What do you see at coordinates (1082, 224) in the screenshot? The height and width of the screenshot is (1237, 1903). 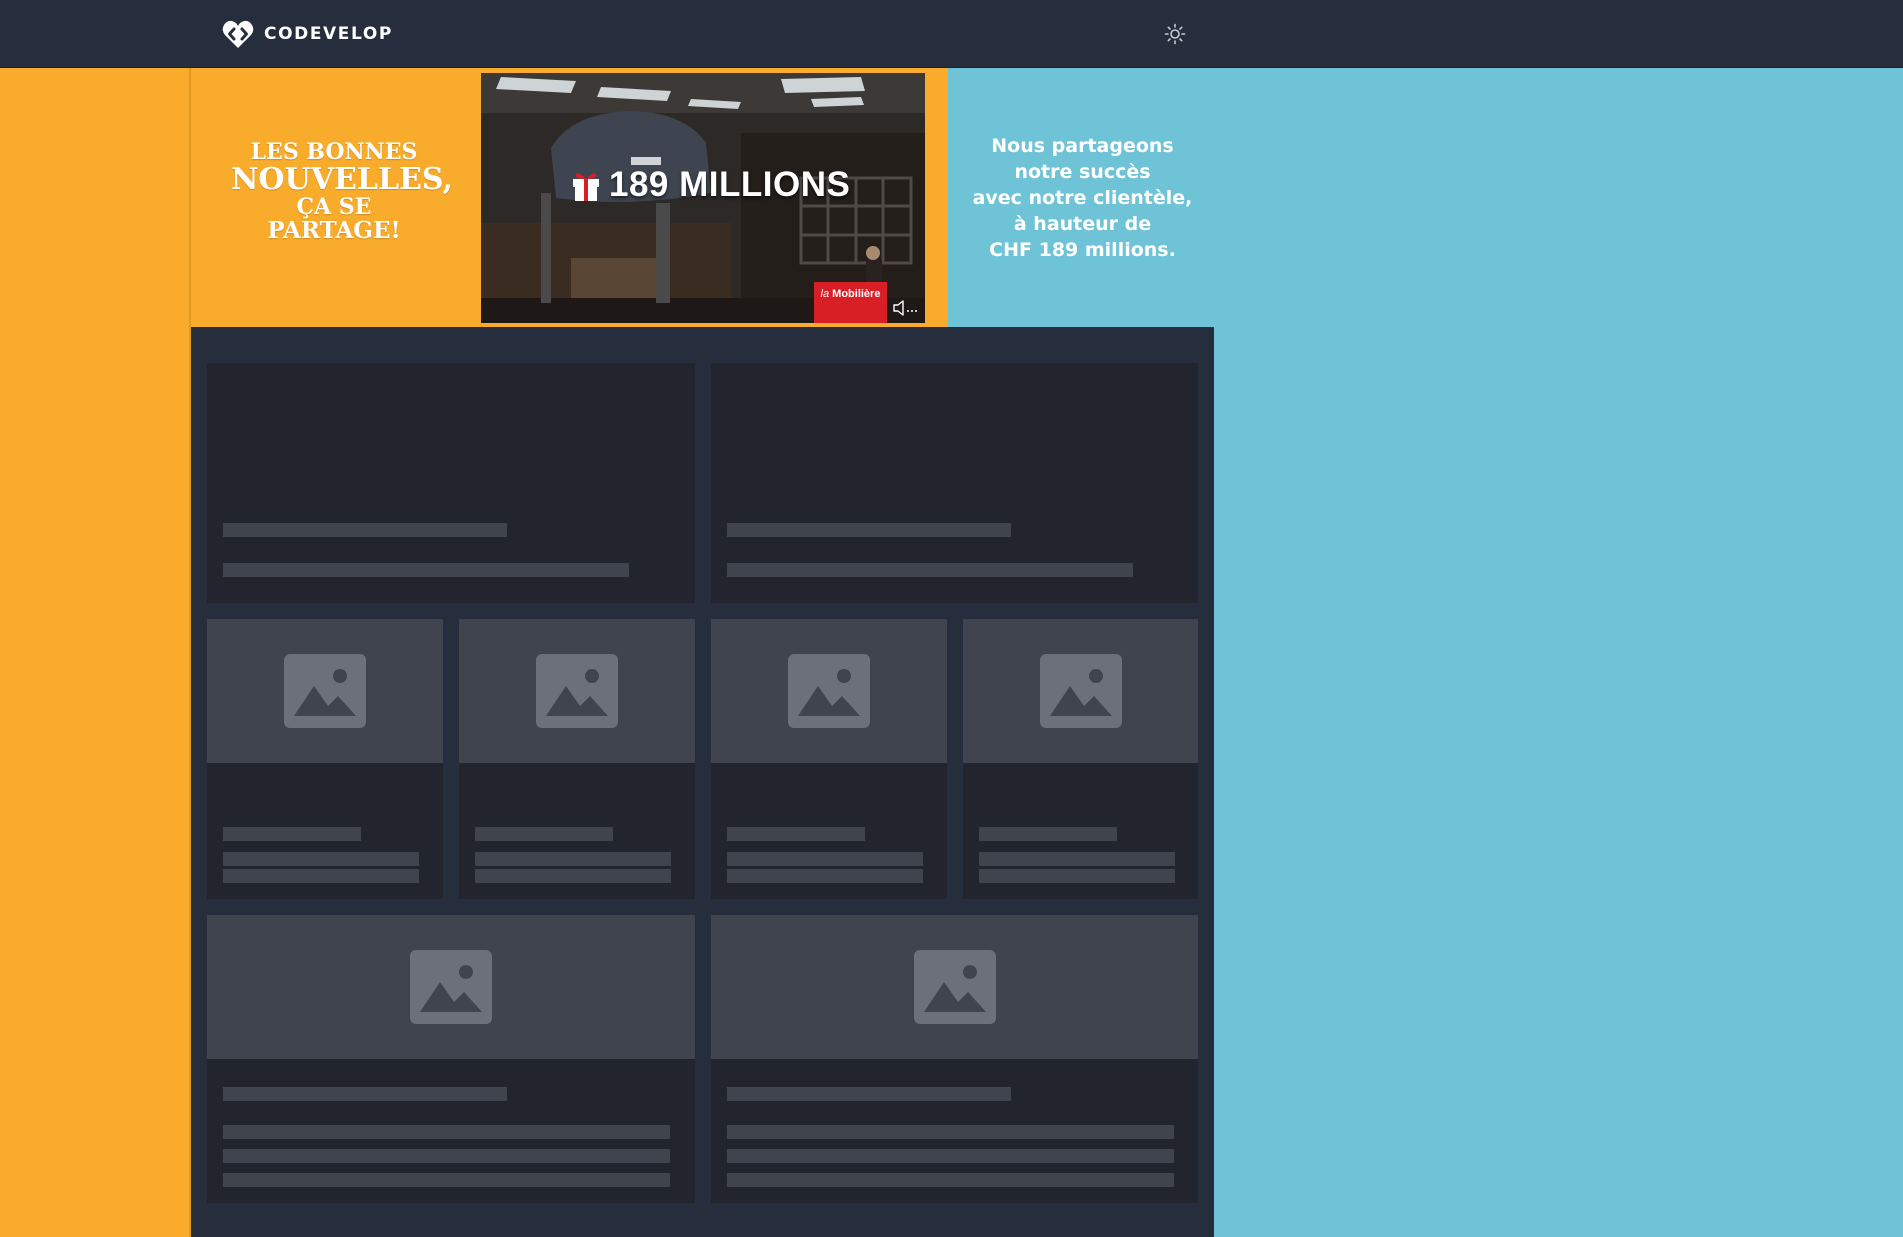 I see `ad-copy-line: à hauteur de` at bounding box center [1082, 224].